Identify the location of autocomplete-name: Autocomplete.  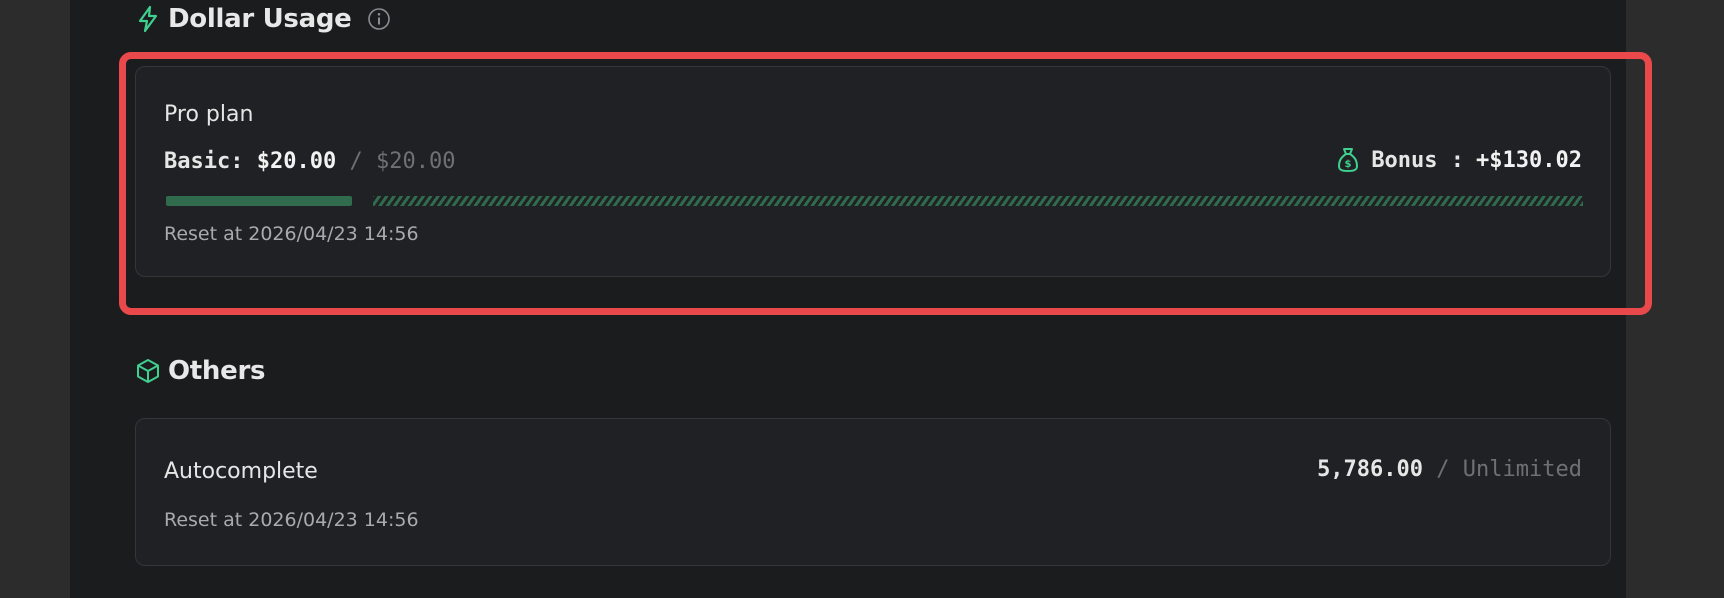
(241, 471).